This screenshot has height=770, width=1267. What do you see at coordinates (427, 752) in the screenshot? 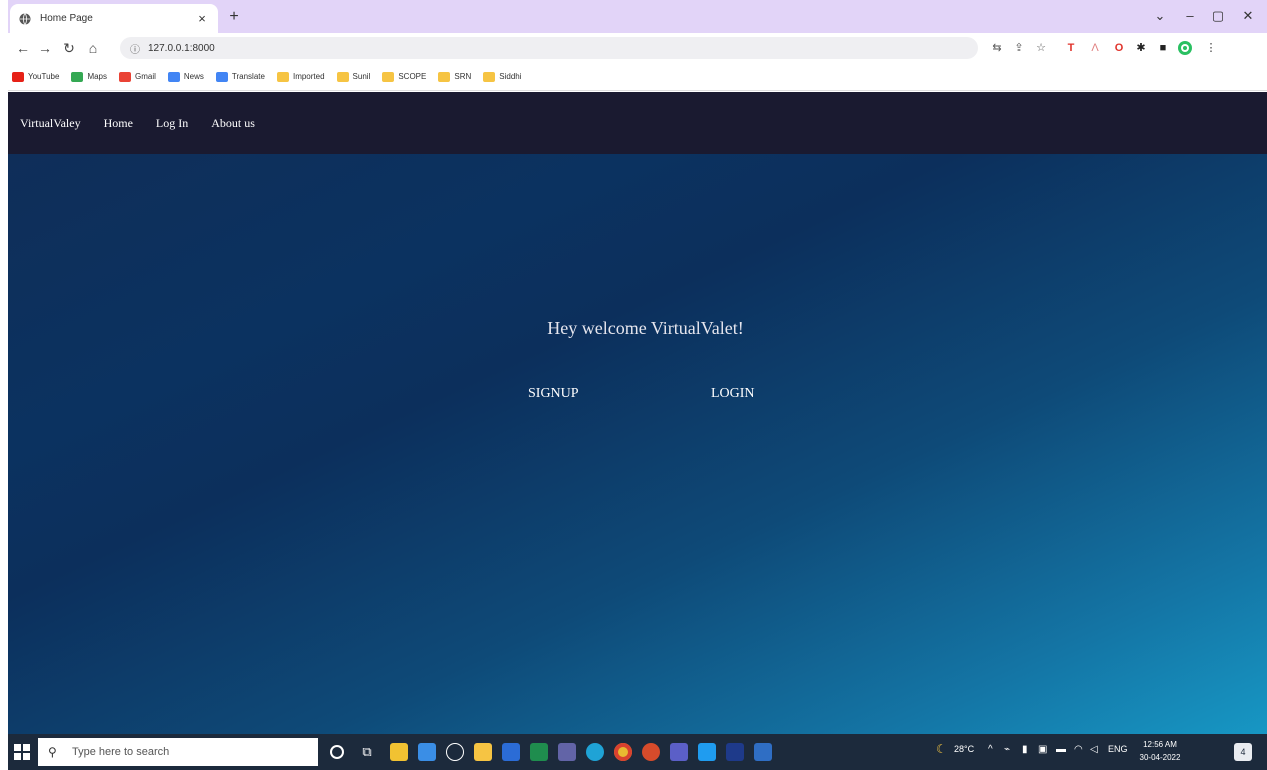
I see `mail-icon` at bounding box center [427, 752].